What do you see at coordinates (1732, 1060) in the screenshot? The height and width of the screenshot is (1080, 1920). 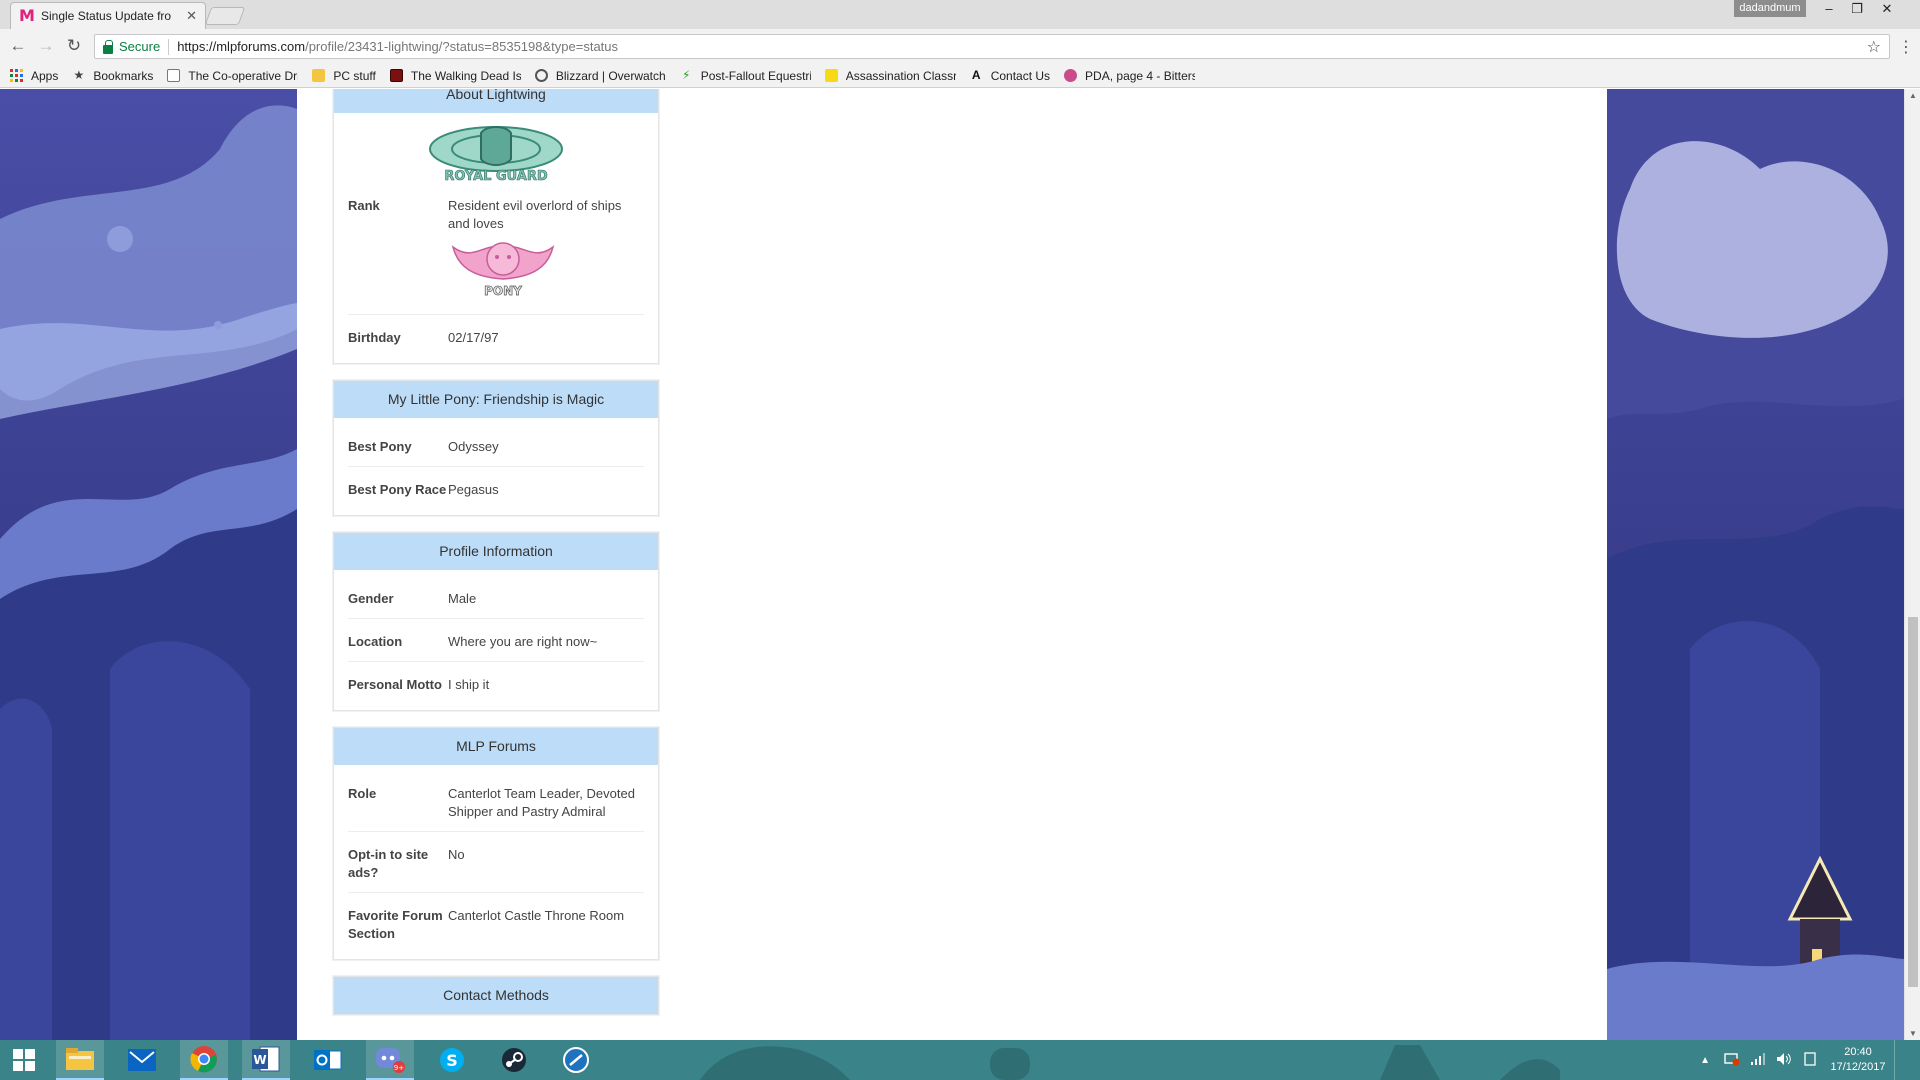 I see `network-error-icon` at bounding box center [1732, 1060].